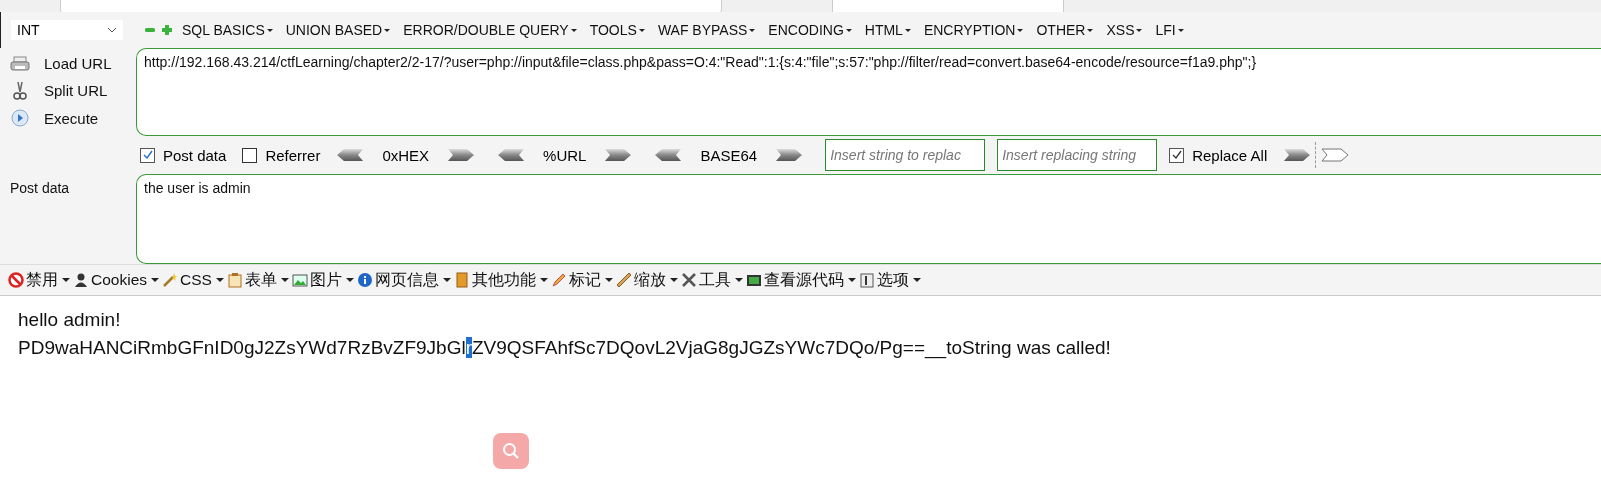 The width and height of the screenshot is (1601, 484). What do you see at coordinates (40, 188) in the screenshot?
I see `post-data-label: Post data` at bounding box center [40, 188].